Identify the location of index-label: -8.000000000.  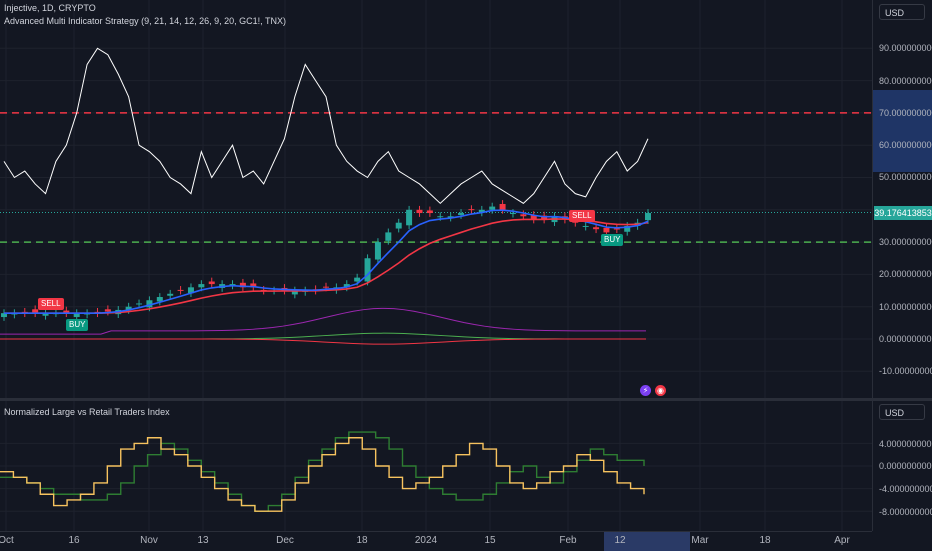
(905, 512).